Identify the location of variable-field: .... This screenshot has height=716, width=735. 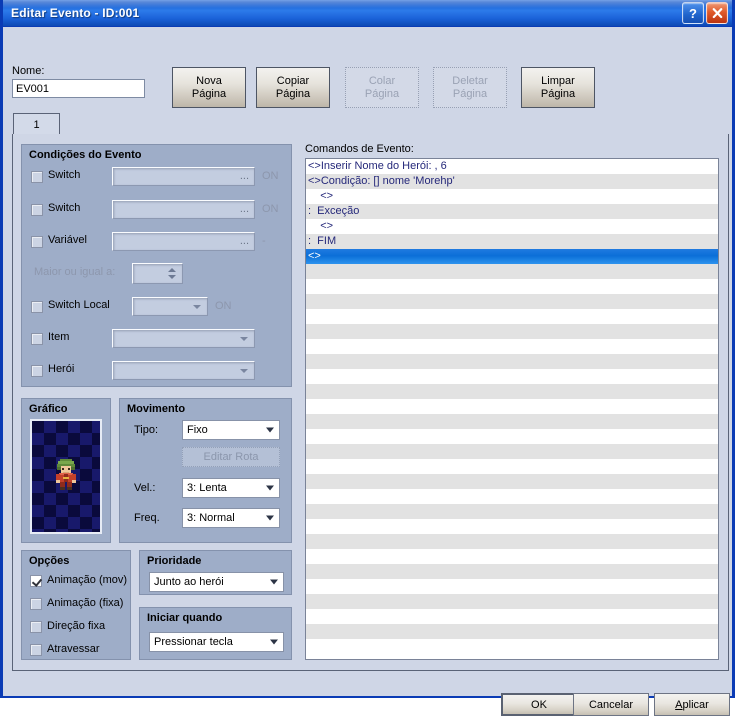
(183, 241).